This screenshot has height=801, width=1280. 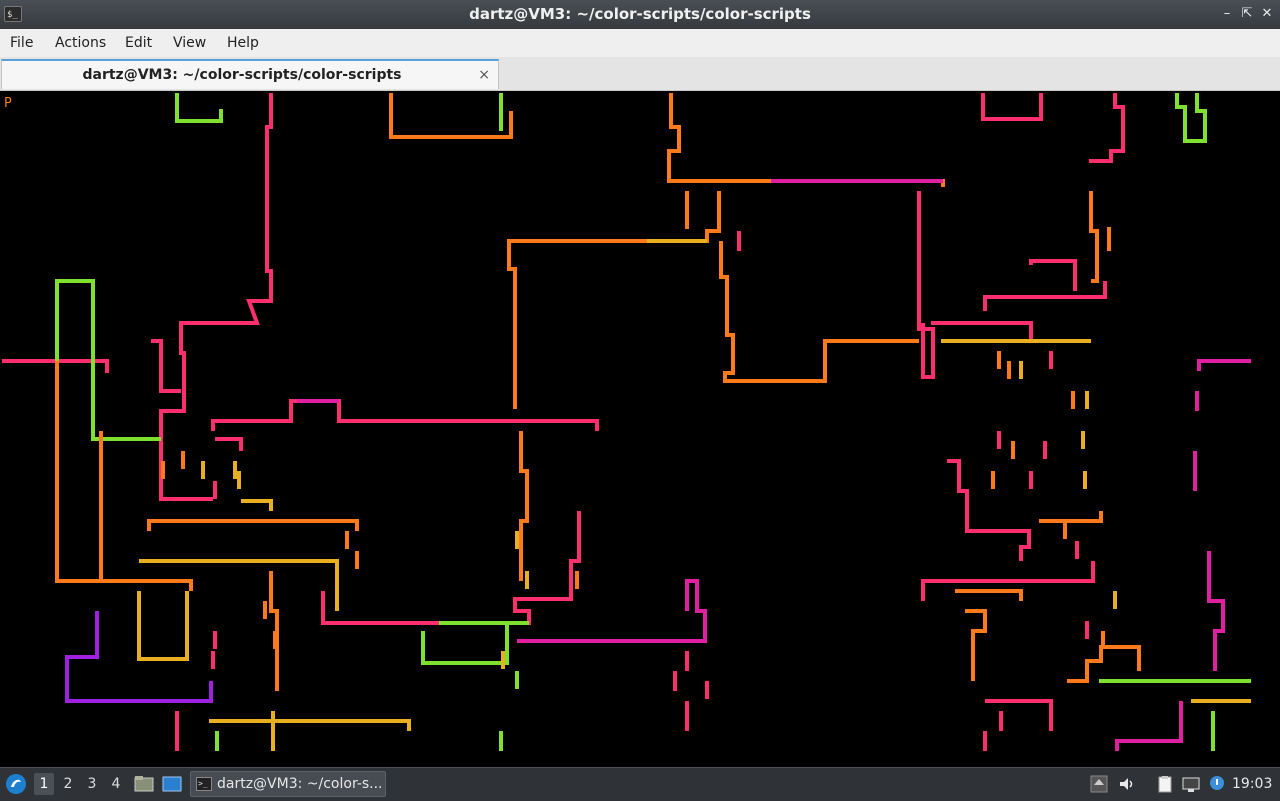 What do you see at coordinates (1165, 784) in the screenshot?
I see `clipboard-icon` at bounding box center [1165, 784].